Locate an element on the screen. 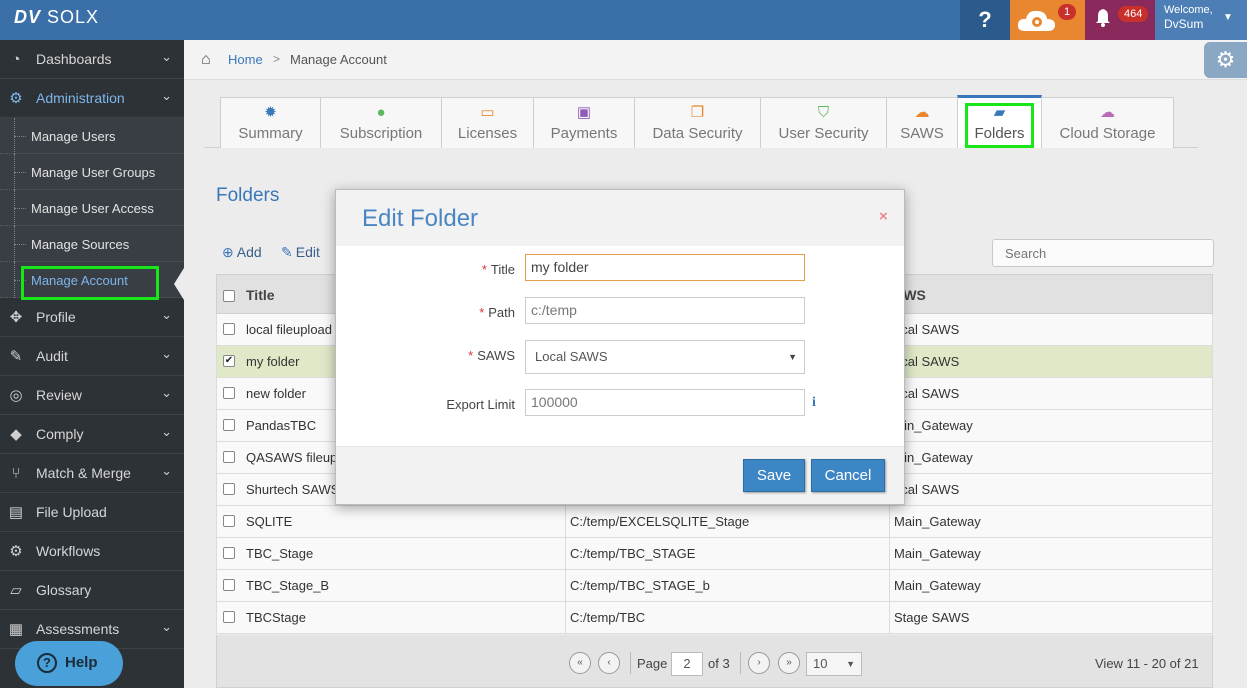  target-icon: ◎ is located at coordinates (16, 395).